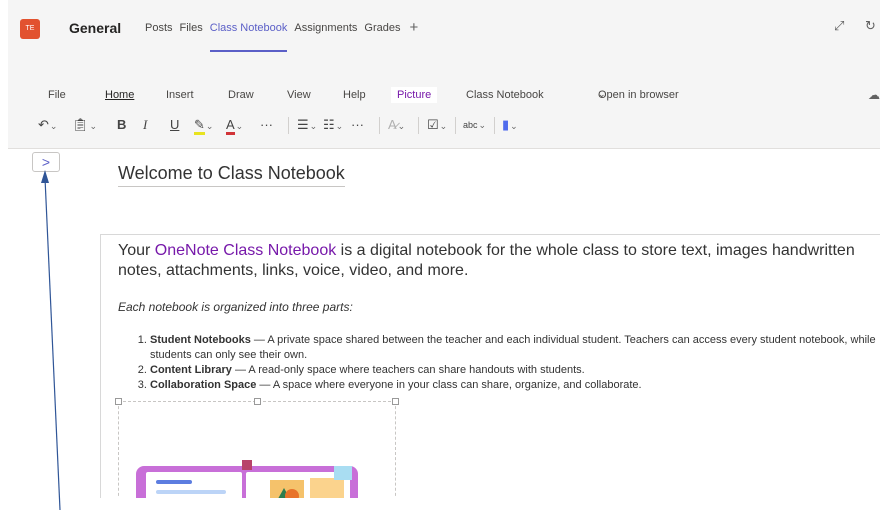 The width and height of the screenshot is (880, 510). Describe the element at coordinates (200, 340) in the screenshot. I see `part-title: Student Notebooks` at that location.